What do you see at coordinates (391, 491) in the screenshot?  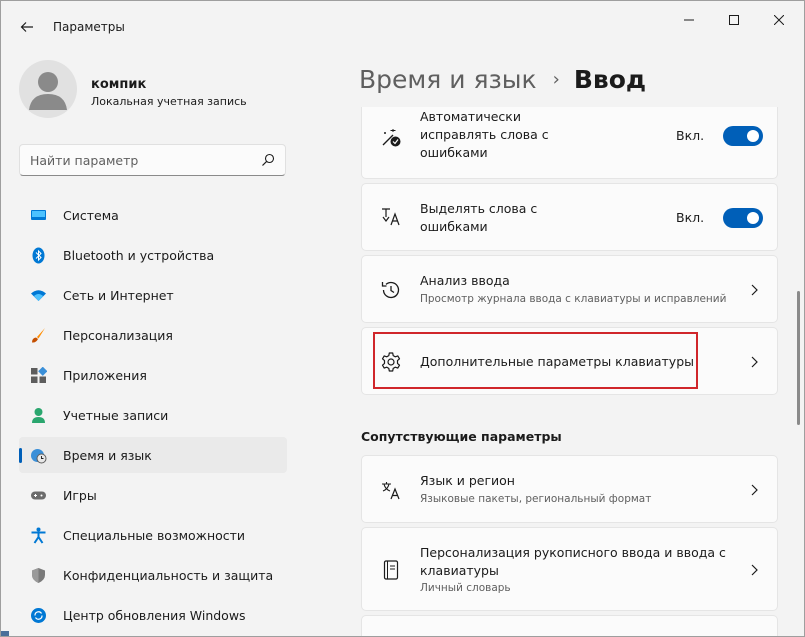 I see `language-icon` at bounding box center [391, 491].